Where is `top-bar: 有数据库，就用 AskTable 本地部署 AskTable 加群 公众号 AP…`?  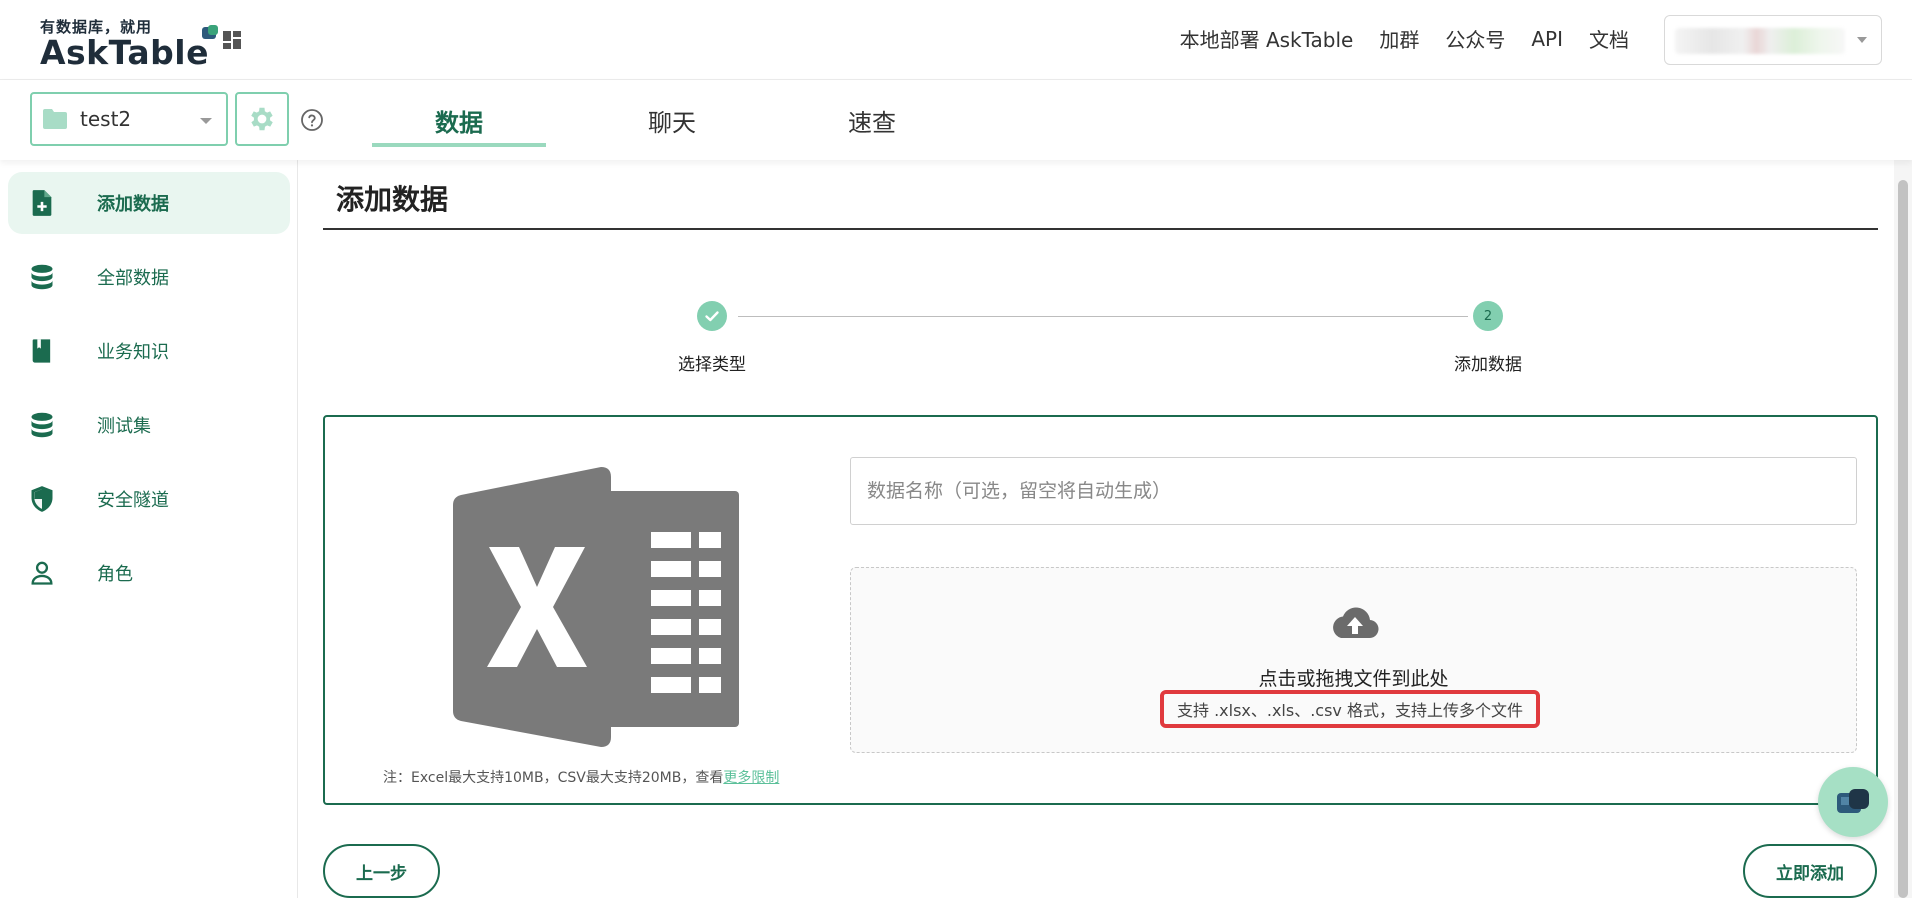
top-bar: 有数据库，就用 AskTable 本地部署 AskTable 加群 公众号 AP… is located at coordinates (956, 40).